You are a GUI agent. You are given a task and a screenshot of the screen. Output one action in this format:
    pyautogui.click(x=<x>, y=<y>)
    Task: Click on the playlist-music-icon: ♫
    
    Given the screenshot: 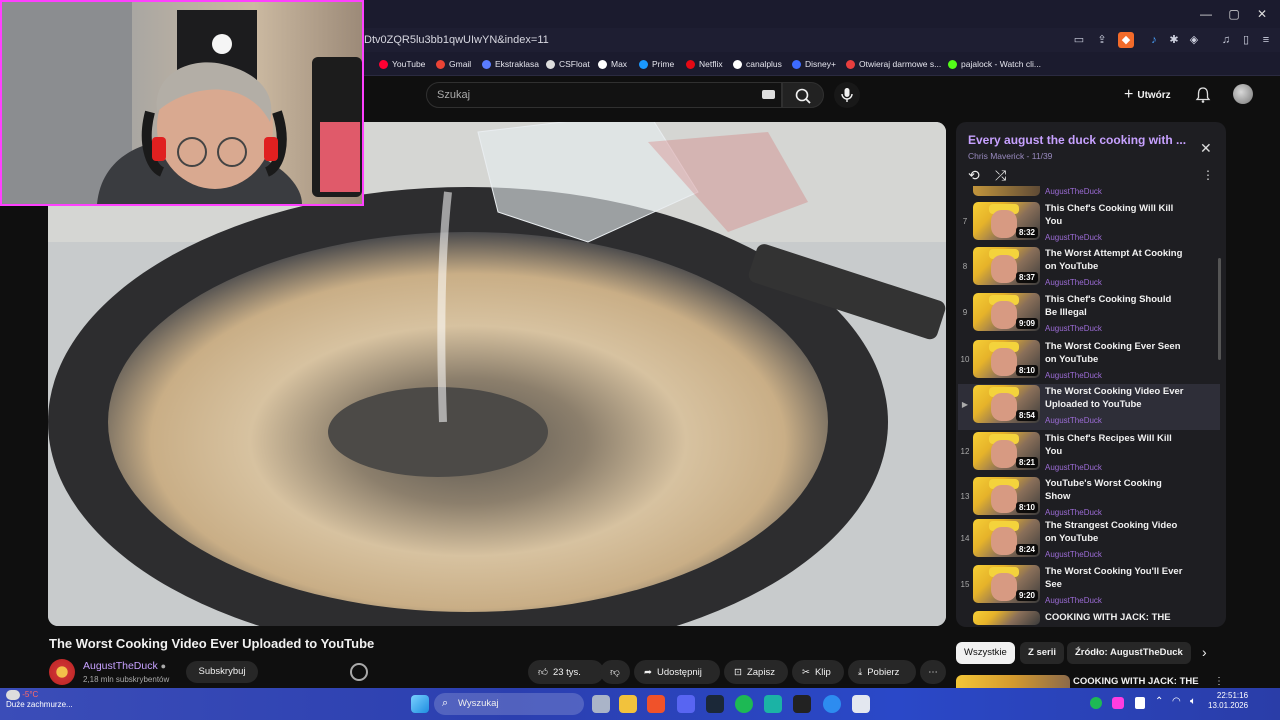 What is the action you would take?
    pyautogui.click(x=1226, y=40)
    